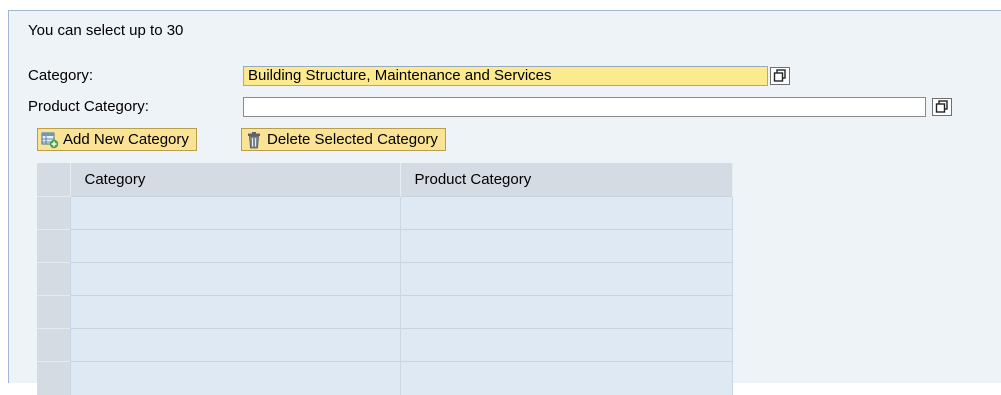 The height and width of the screenshot is (395, 1001). I want to click on product-category-label: Product Category:, so click(88, 106).